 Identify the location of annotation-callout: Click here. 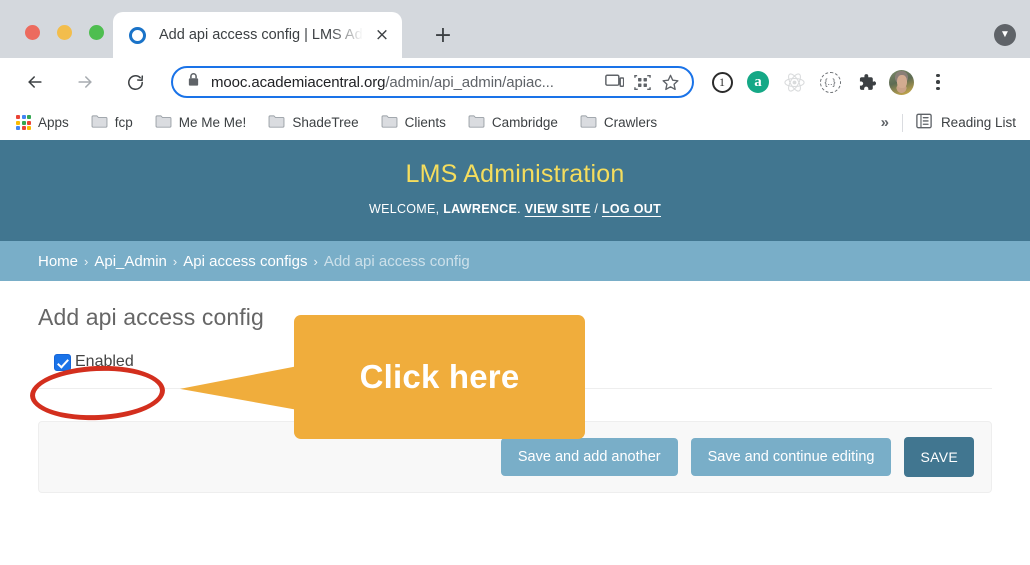
(439, 377).